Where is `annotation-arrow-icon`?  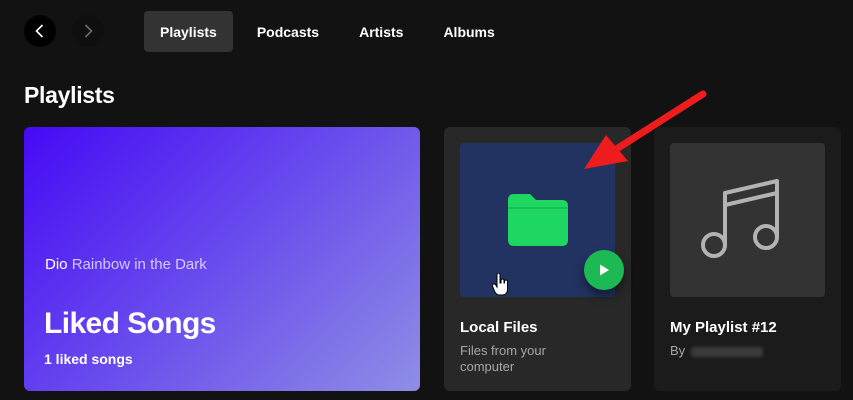 annotation-arrow-icon is located at coordinates (645, 129).